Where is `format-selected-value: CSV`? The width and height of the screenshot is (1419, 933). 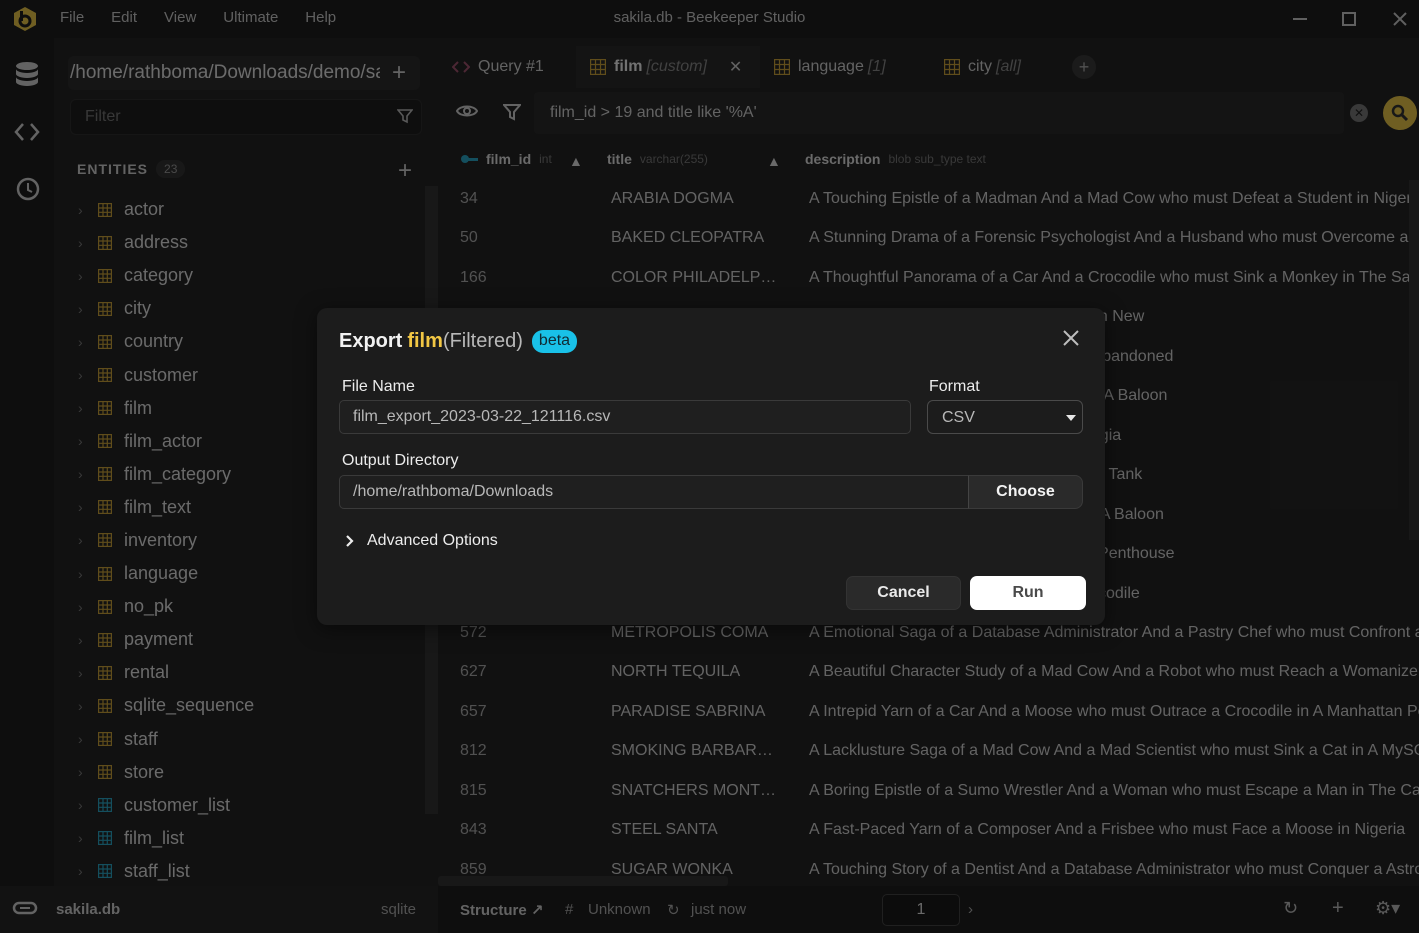
format-selected-value: CSV is located at coordinates (958, 417).